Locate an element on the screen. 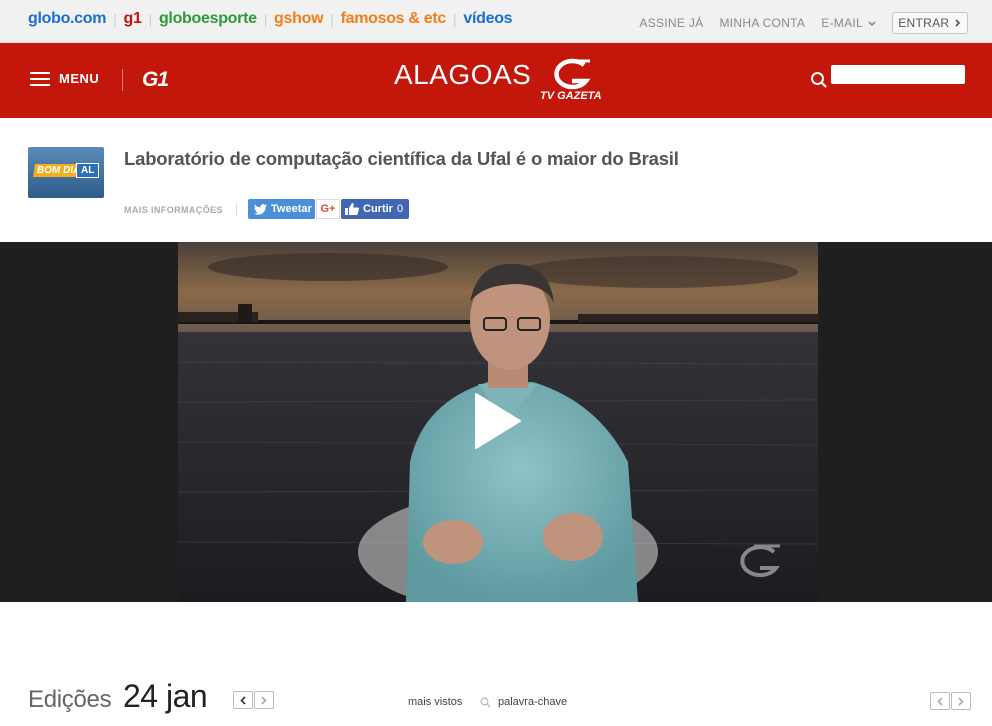 The width and height of the screenshot is (992, 726). g1-logo: G1 is located at coordinates (155, 80).